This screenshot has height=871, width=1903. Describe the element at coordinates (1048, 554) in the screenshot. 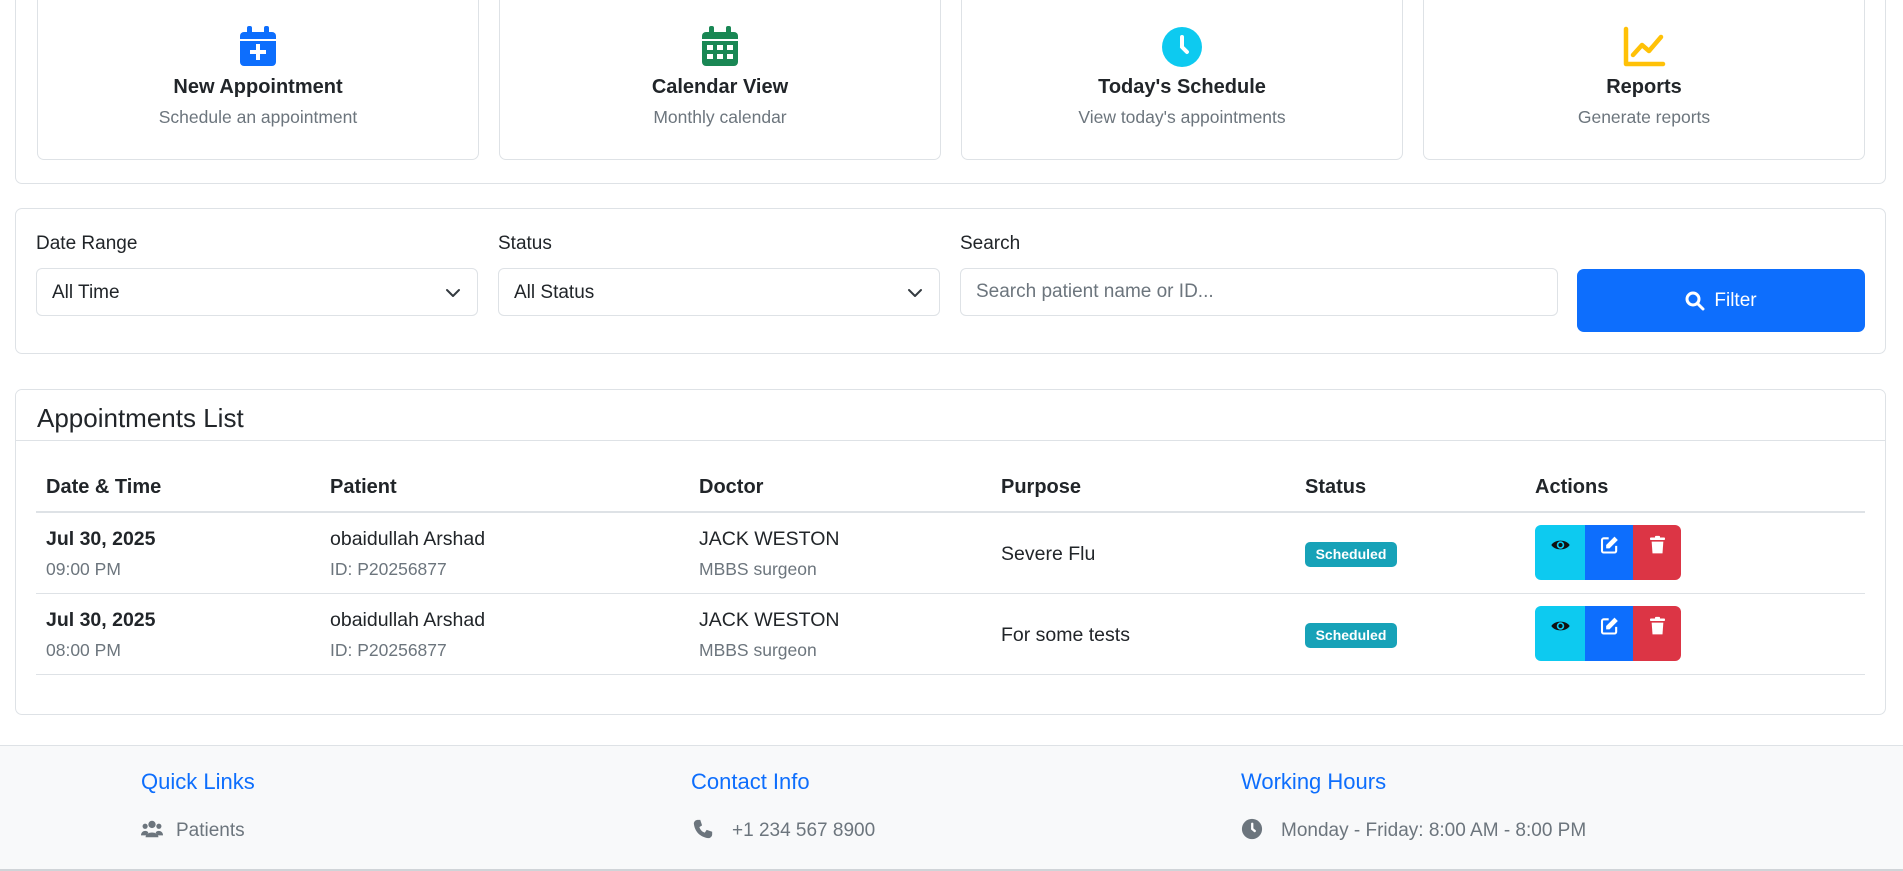

I see `row-purpose: Severe Flu` at that location.